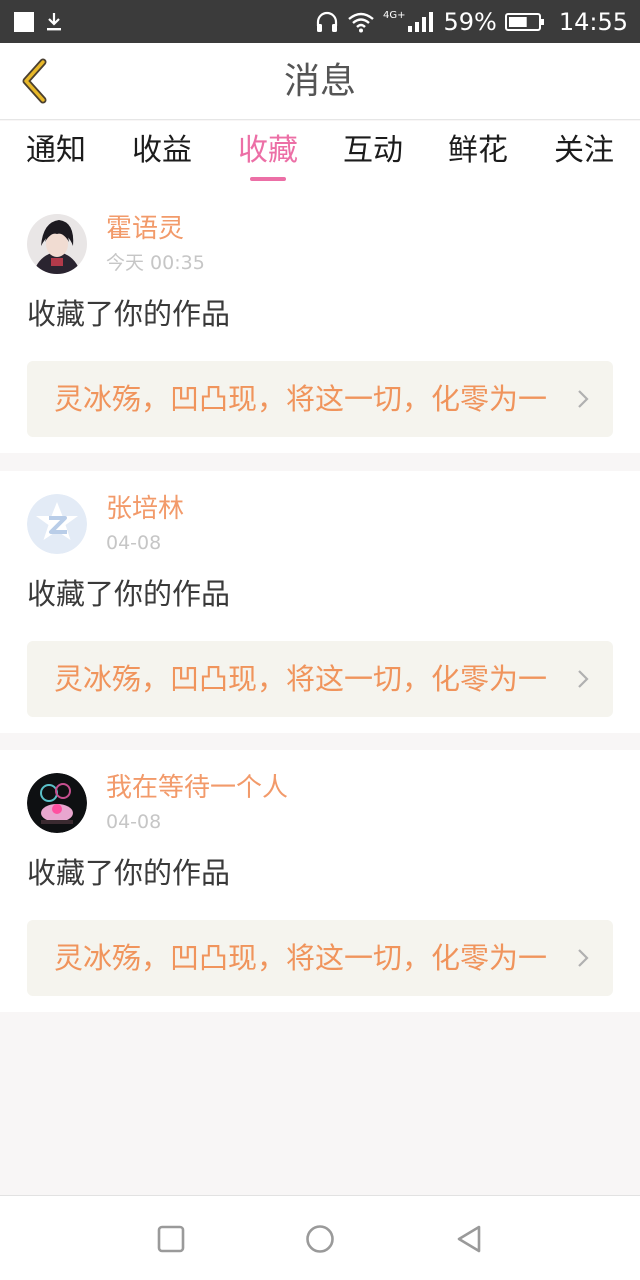 This screenshot has width=640, height=1280. I want to click on system-nav-bar, so click(320, 1237).